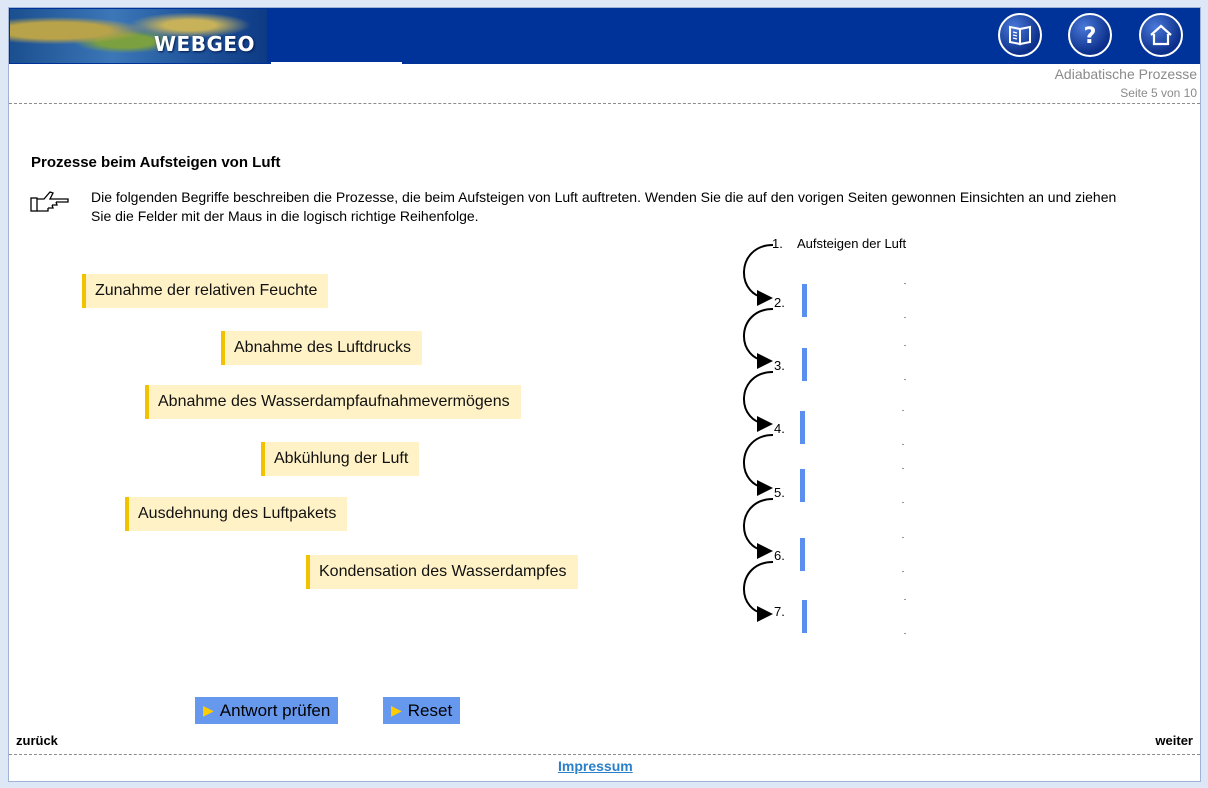 Image resolution: width=1208 pixels, height=788 pixels. Describe the element at coordinates (50, 203) in the screenshot. I see `pointing-hand-icon` at that location.